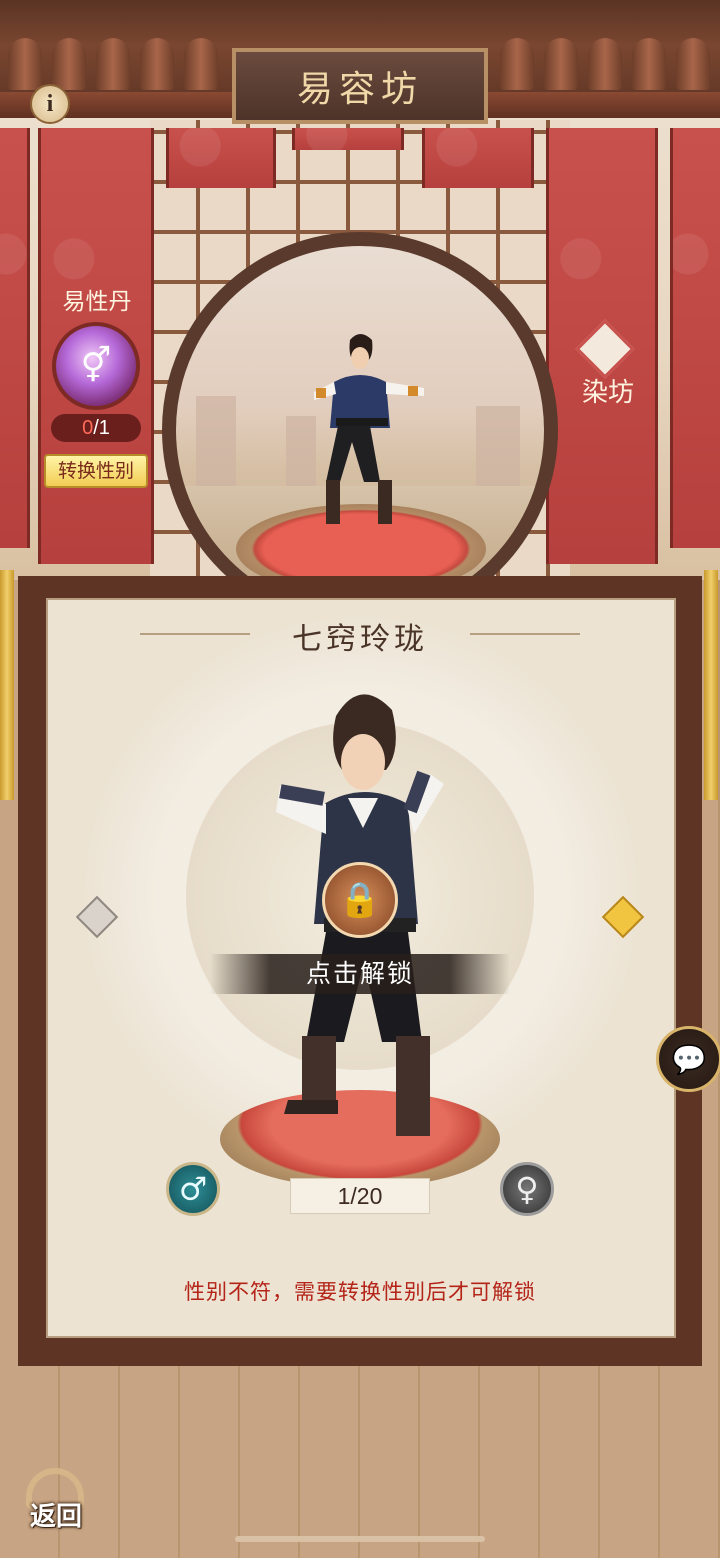 This screenshot has width=720, height=1558. What do you see at coordinates (96, 471) in the screenshot?
I see `switch-gender-button: 转换性别` at bounding box center [96, 471].